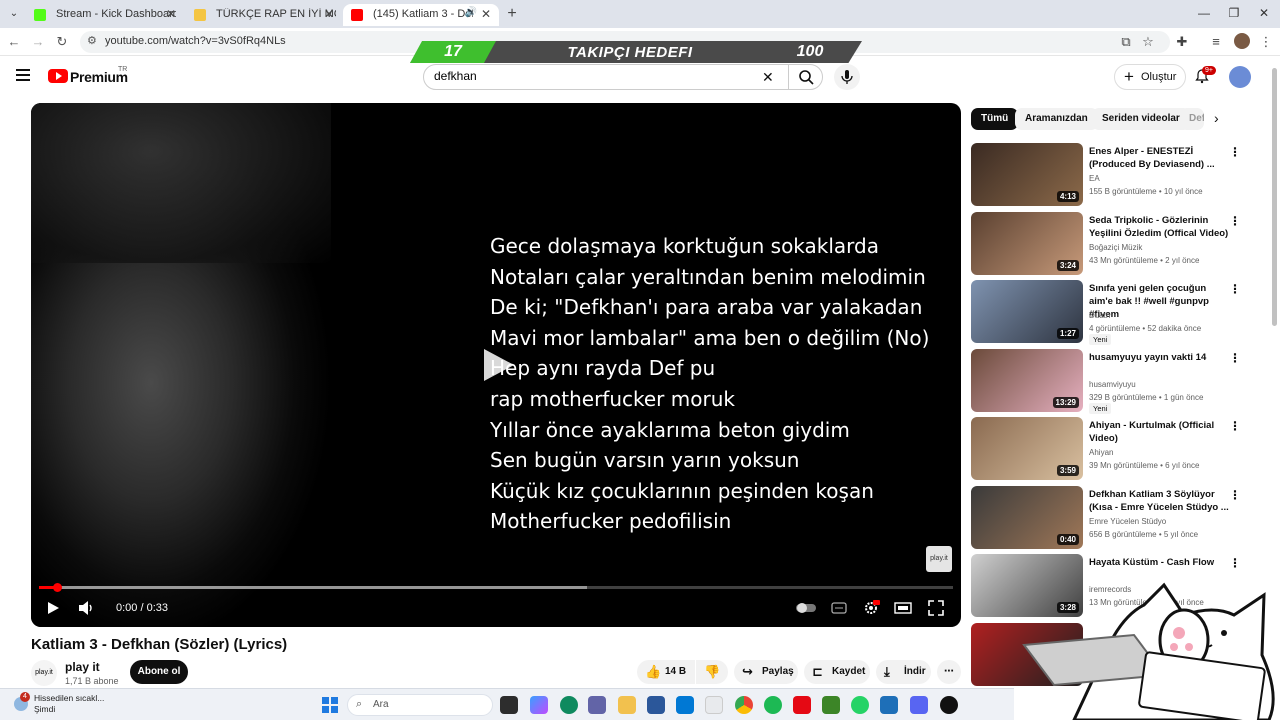  Describe the element at coordinates (420, 705) in the screenshot. I see `taskbar-search-box: ⌕ Ara` at that location.